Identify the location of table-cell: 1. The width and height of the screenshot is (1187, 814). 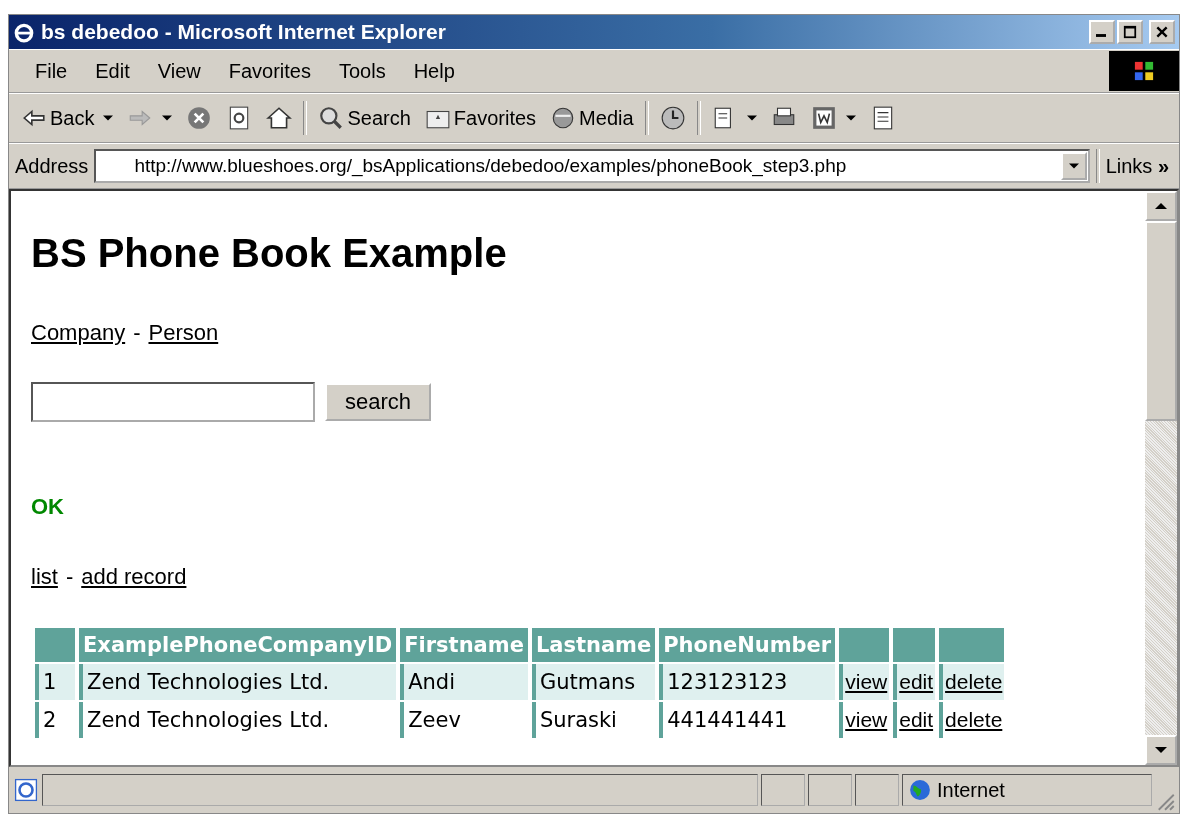
(55, 682).